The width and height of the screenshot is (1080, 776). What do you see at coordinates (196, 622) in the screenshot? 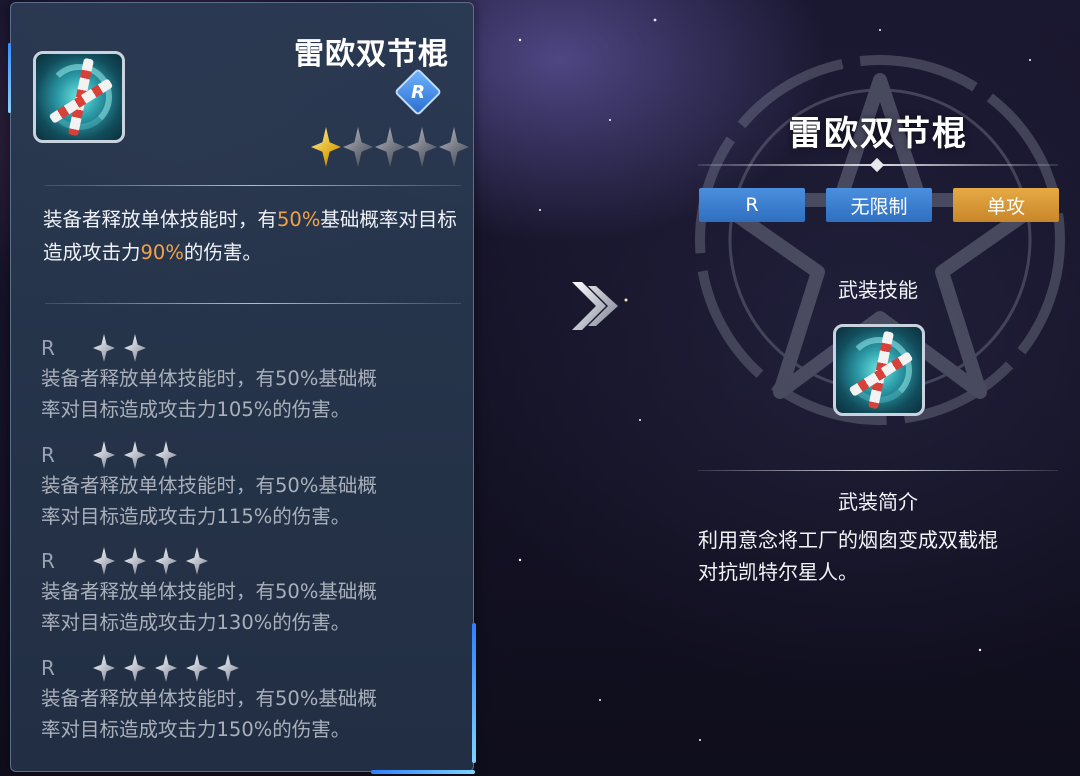
I see `tier-line-2: 率对目标造成攻击力130%的伤害。` at bounding box center [196, 622].